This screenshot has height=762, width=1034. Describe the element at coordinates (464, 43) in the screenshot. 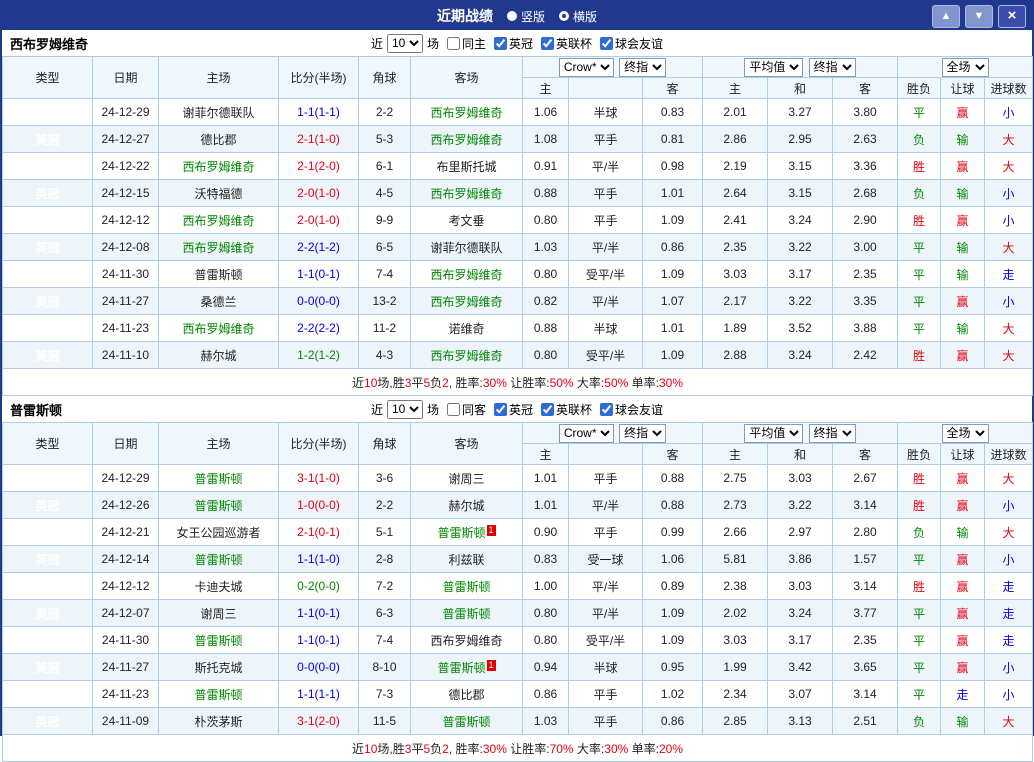

I see `same-venue-checkbox-home: 同主` at that location.